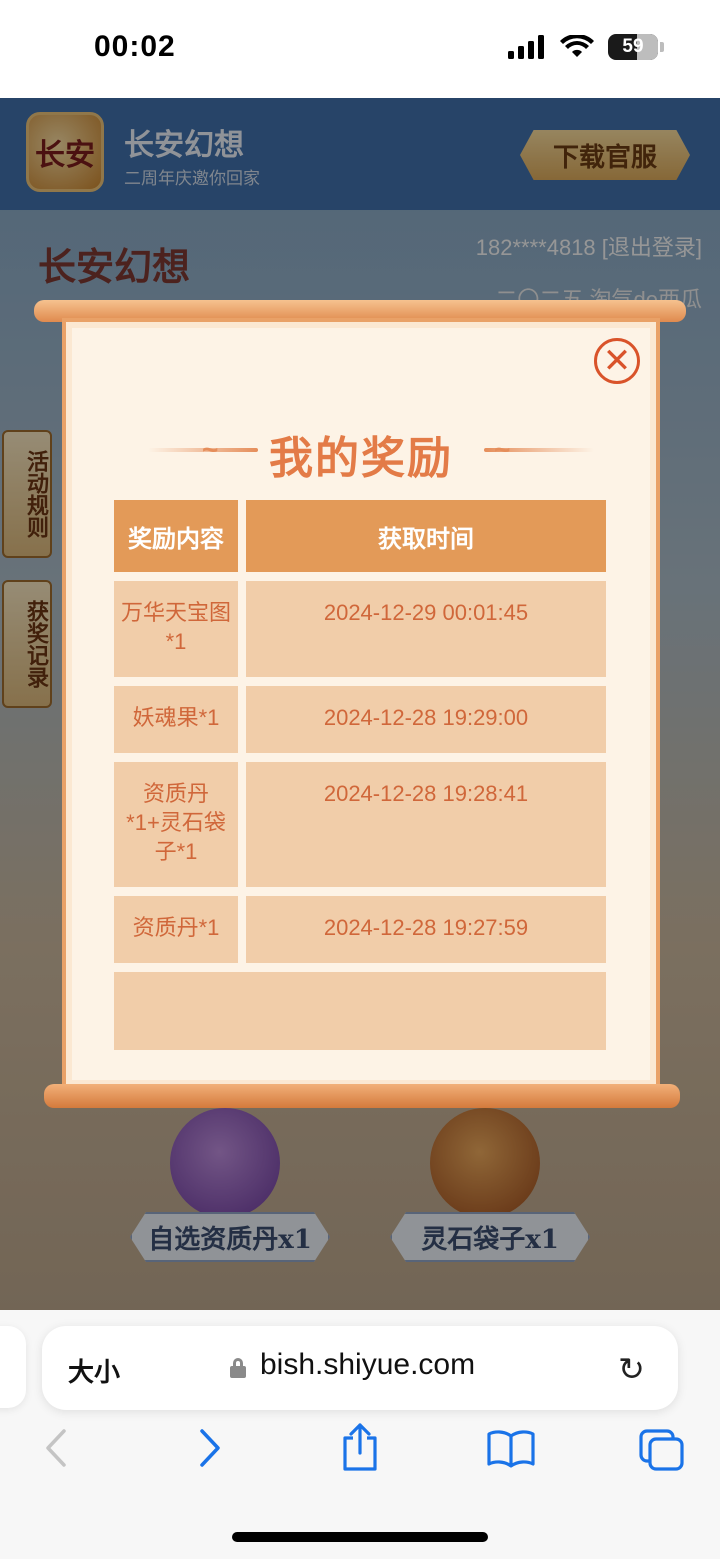 The height and width of the screenshot is (1559, 720). I want to click on bookmarks-icon, so click(511, 1448).